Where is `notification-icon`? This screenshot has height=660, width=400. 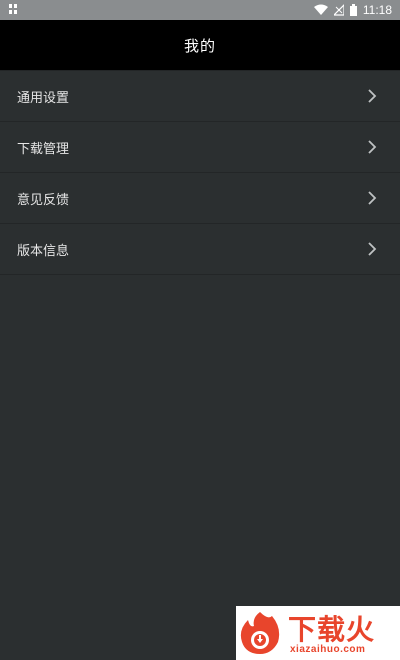
notification-icon is located at coordinates (13, 9).